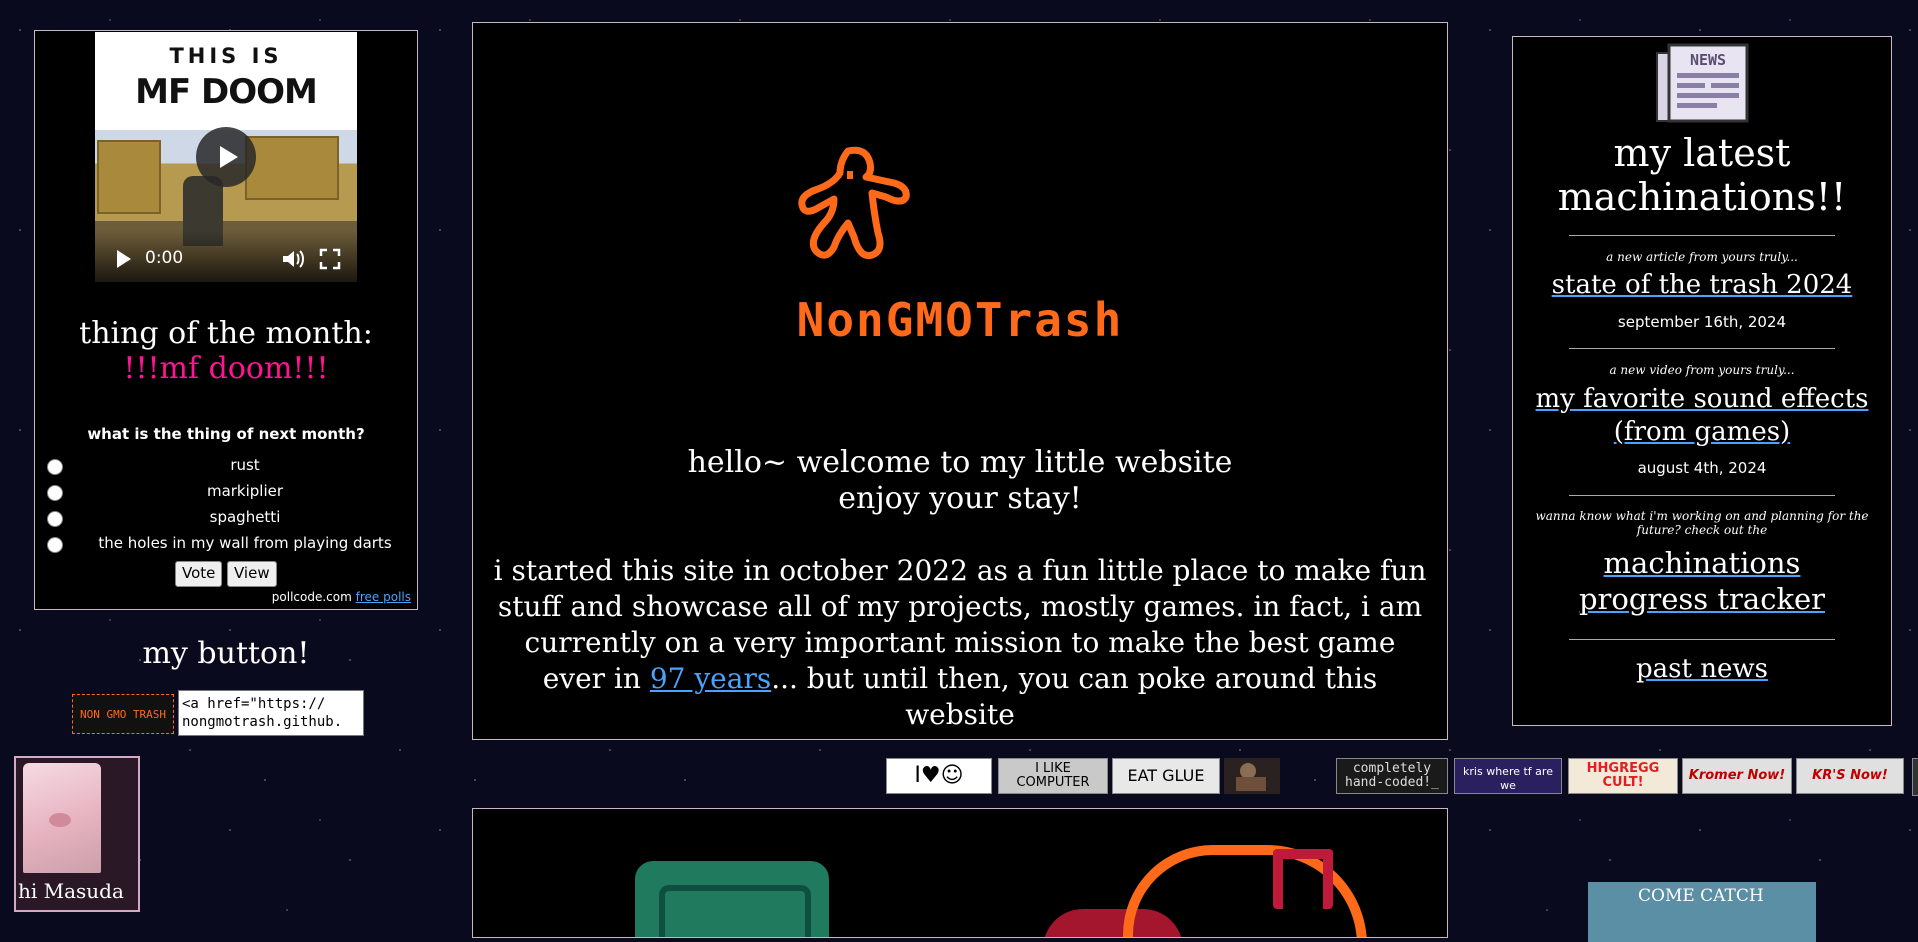 The height and width of the screenshot is (942, 1918). I want to click on video-link: my favorite sound effects (from games), so click(1702, 416).